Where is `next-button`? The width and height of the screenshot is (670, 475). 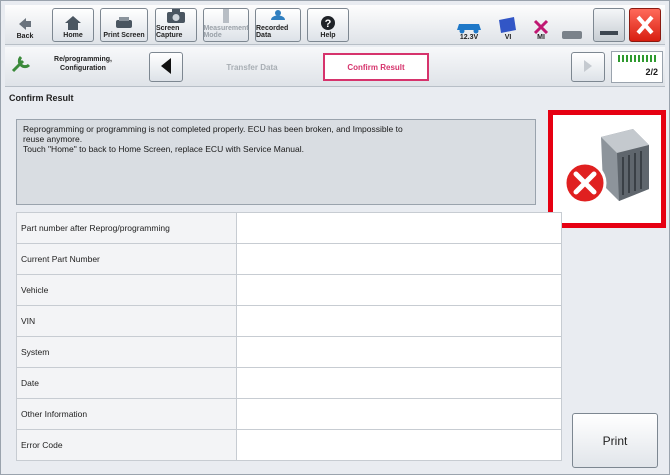 next-button is located at coordinates (588, 67).